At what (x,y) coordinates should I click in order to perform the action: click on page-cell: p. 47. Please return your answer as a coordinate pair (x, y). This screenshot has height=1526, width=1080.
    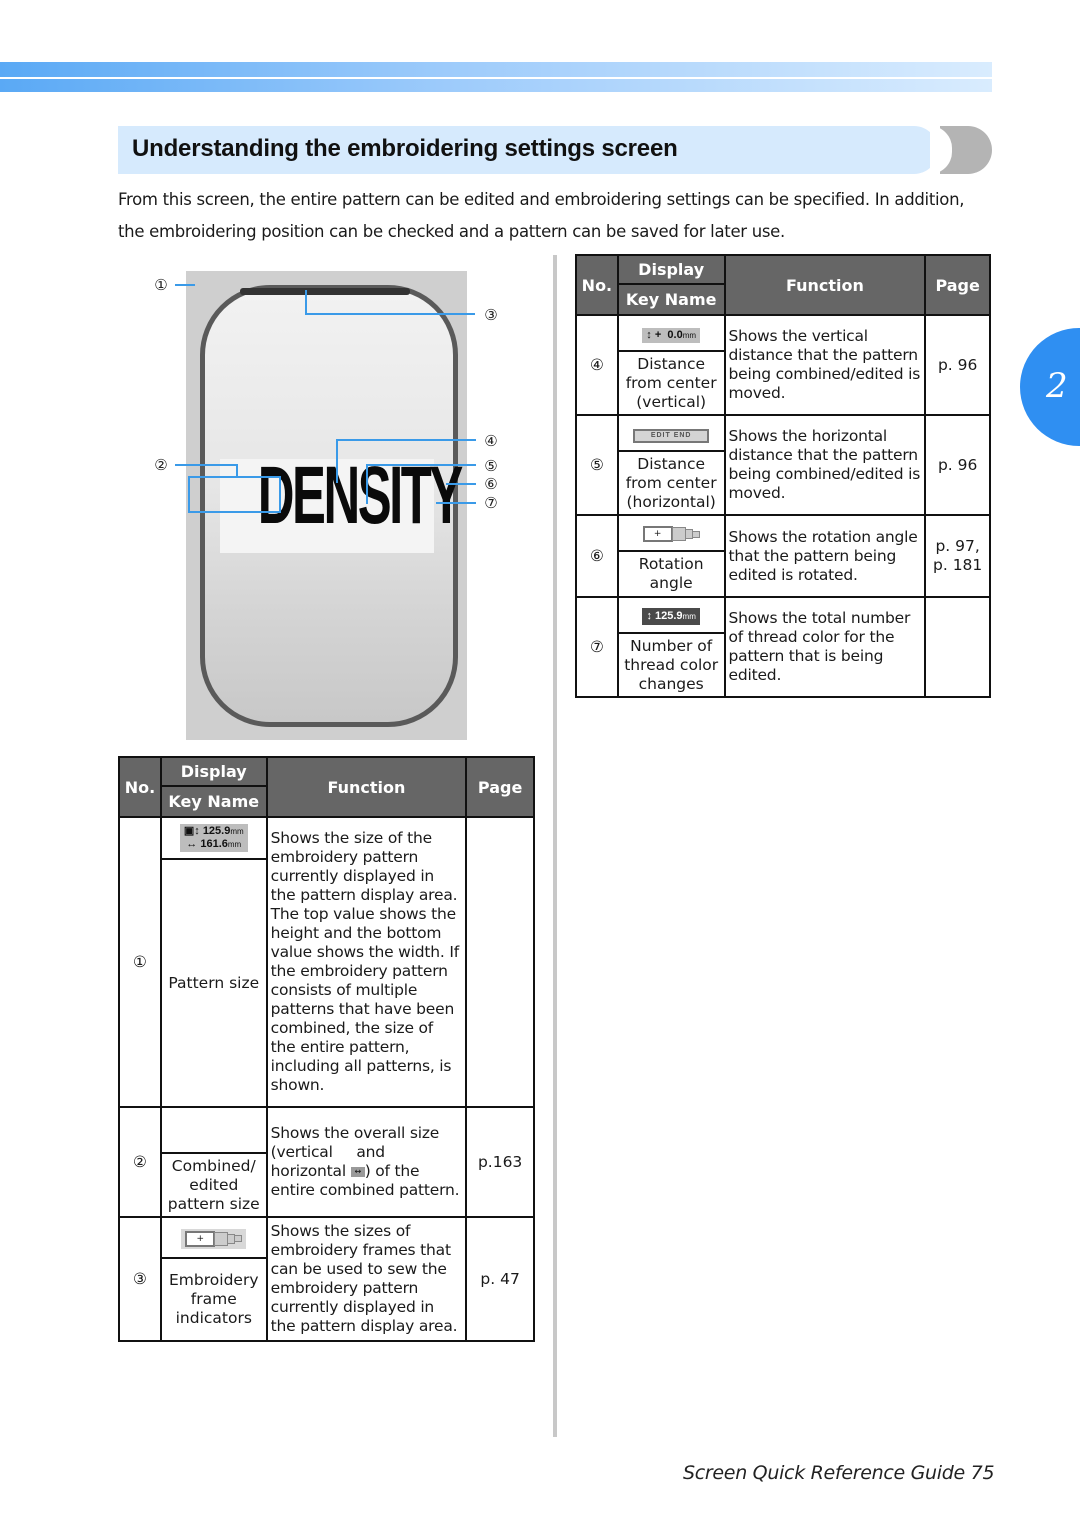
    Looking at the image, I should click on (500, 1279).